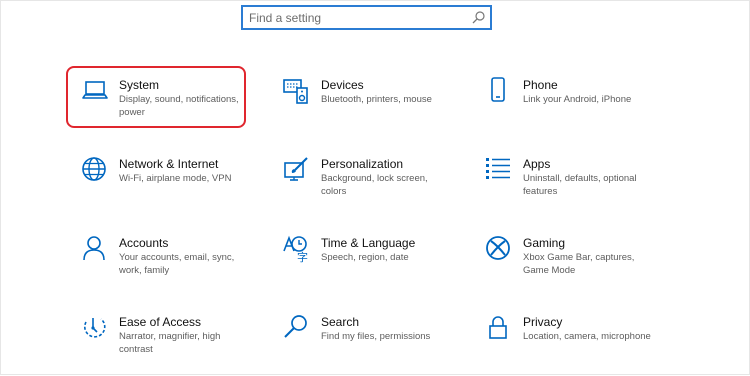 The height and width of the screenshot is (376, 750). What do you see at coordinates (169, 164) in the screenshot?
I see `tile-title: Network & Internet` at bounding box center [169, 164].